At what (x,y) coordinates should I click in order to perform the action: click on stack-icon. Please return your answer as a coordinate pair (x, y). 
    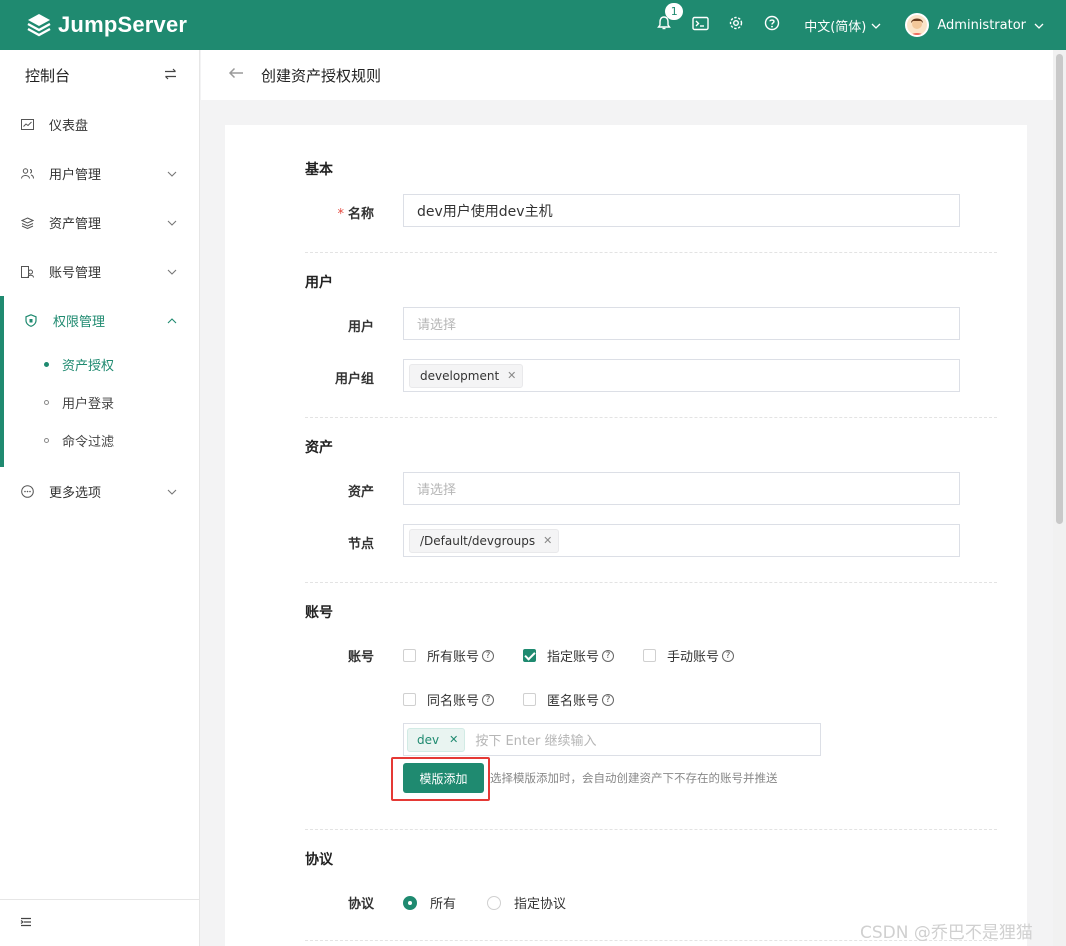
    Looking at the image, I should click on (27, 223).